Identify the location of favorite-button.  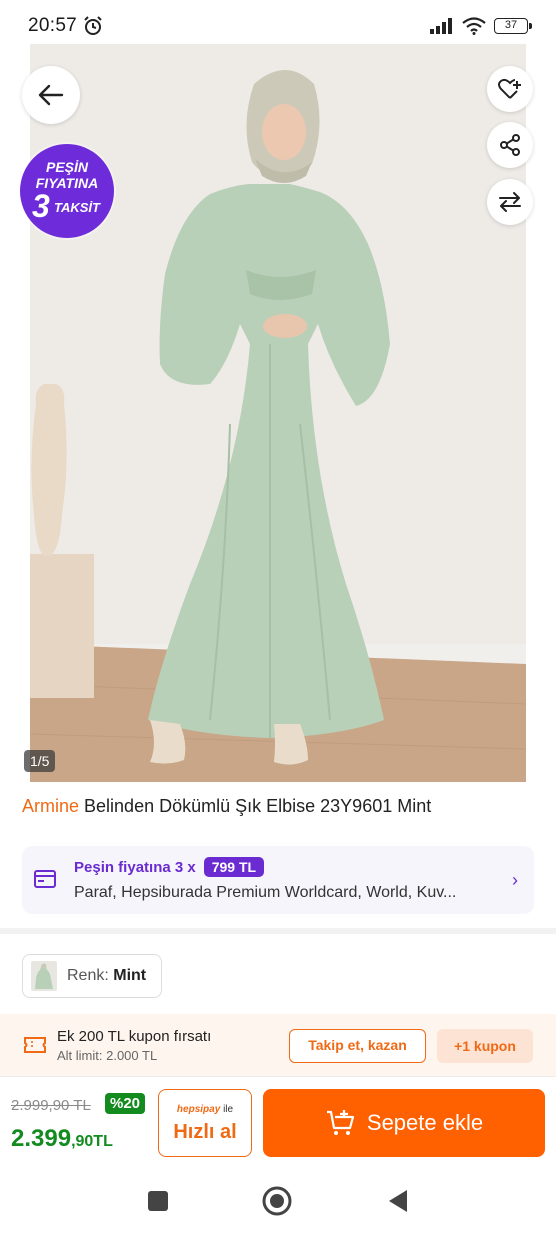
(510, 89).